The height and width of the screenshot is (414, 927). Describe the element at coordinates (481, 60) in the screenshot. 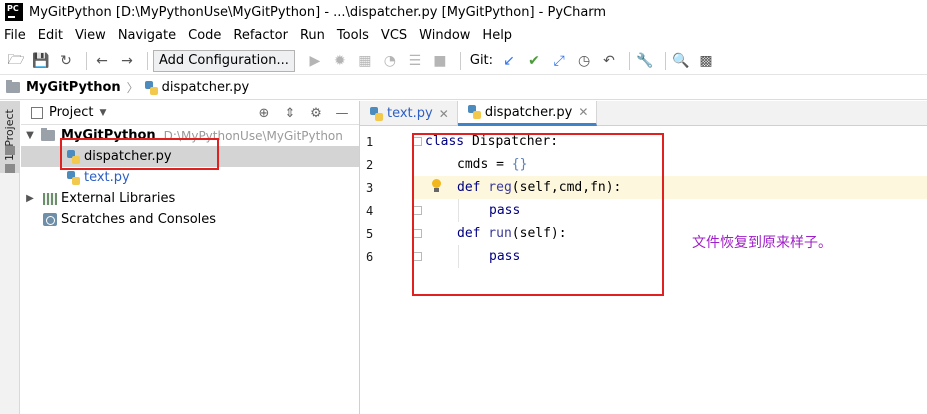

I see `git-label: Git:` at that location.